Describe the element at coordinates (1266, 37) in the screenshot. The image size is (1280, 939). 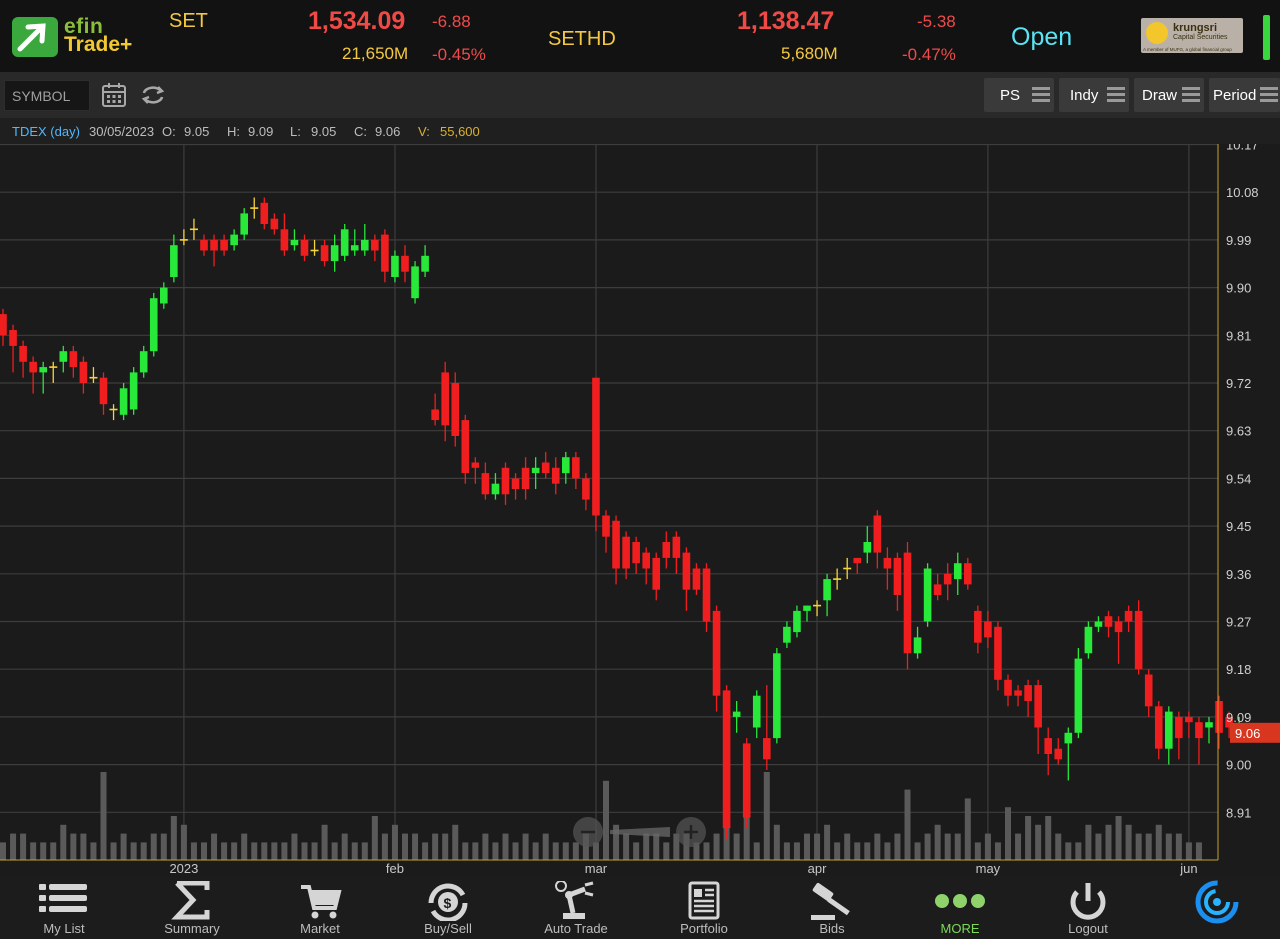
I see `connection-indicator` at that location.